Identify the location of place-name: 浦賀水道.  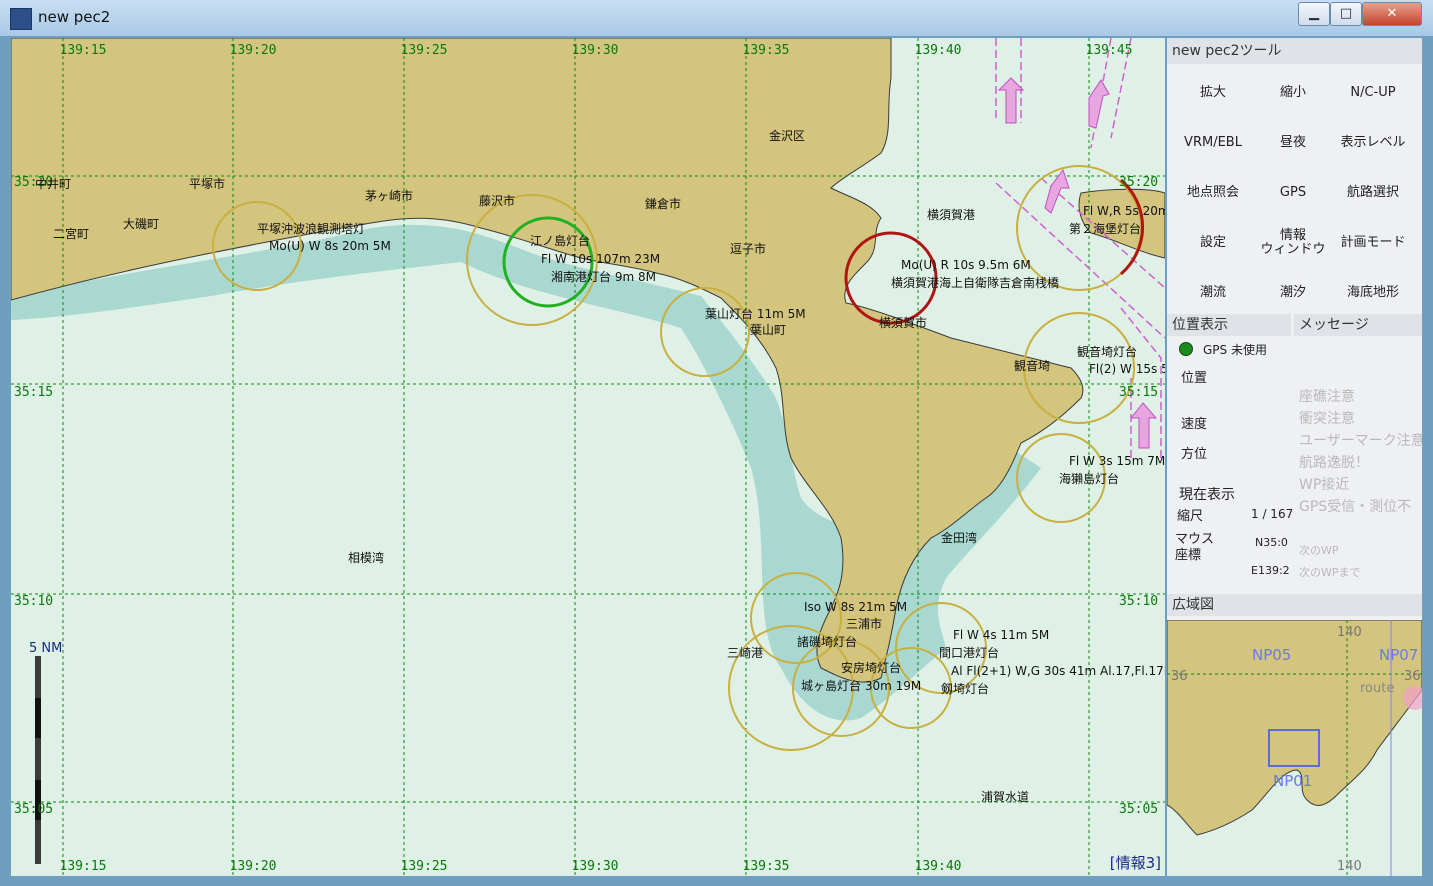
(1005, 797).